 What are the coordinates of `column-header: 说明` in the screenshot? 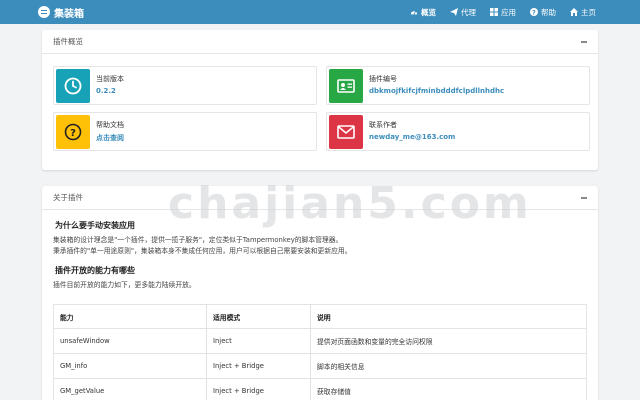 It's located at (448, 316).